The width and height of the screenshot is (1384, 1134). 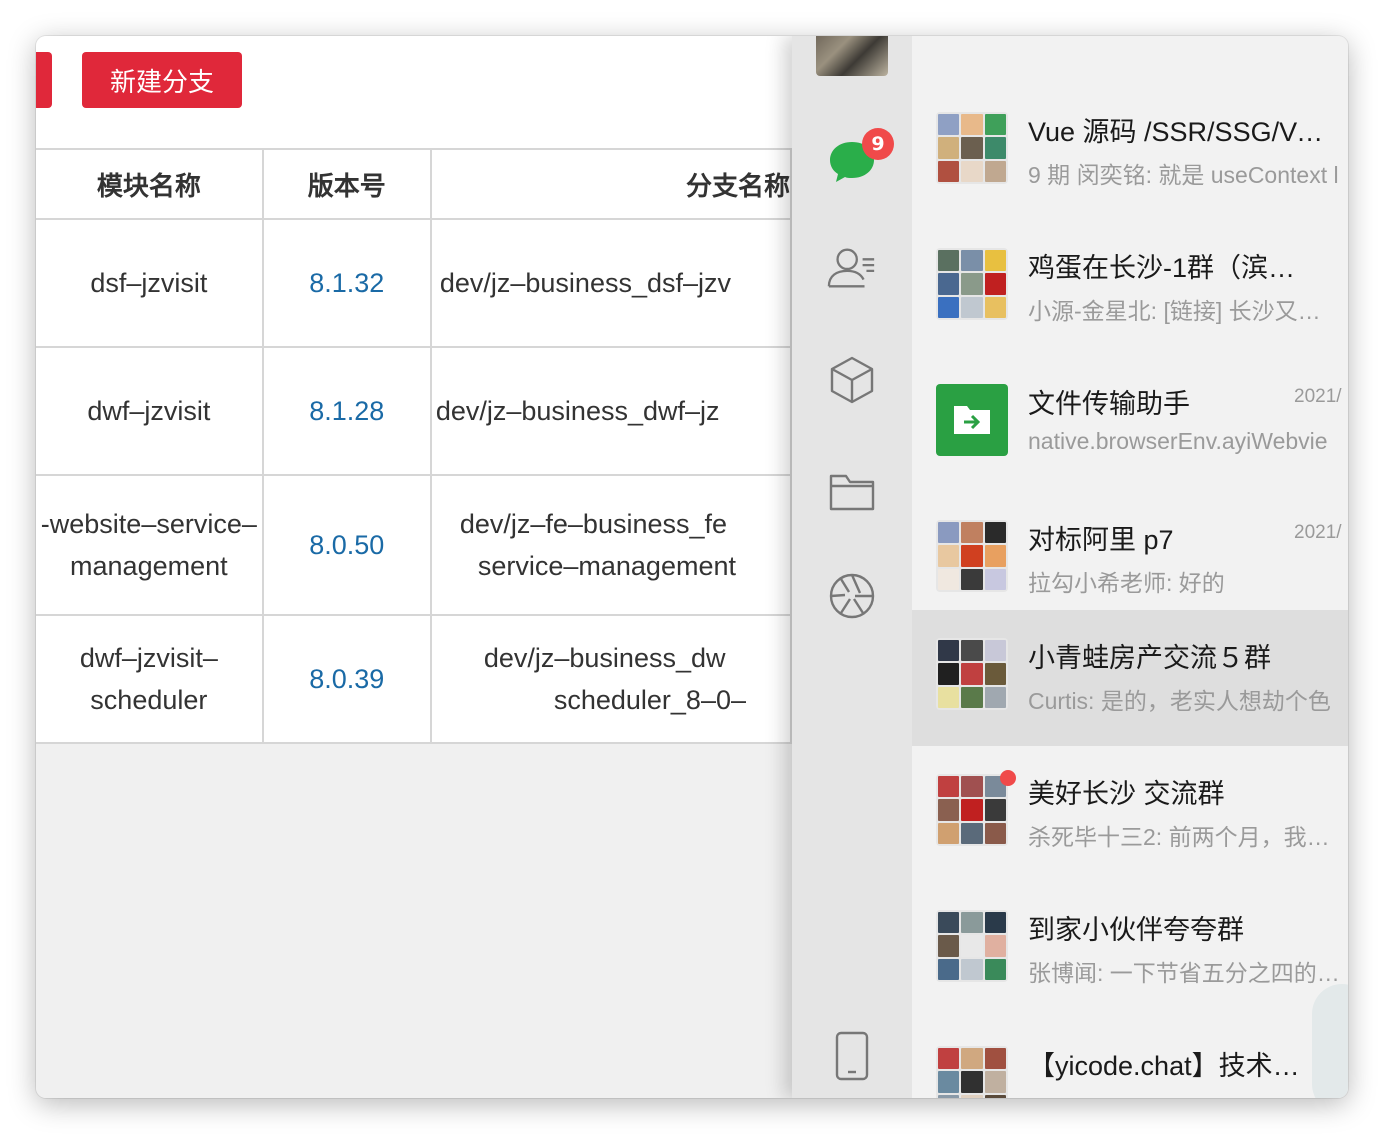 What do you see at coordinates (852, 380) in the screenshot?
I see `mini-programs-cube-icon` at bounding box center [852, 380].